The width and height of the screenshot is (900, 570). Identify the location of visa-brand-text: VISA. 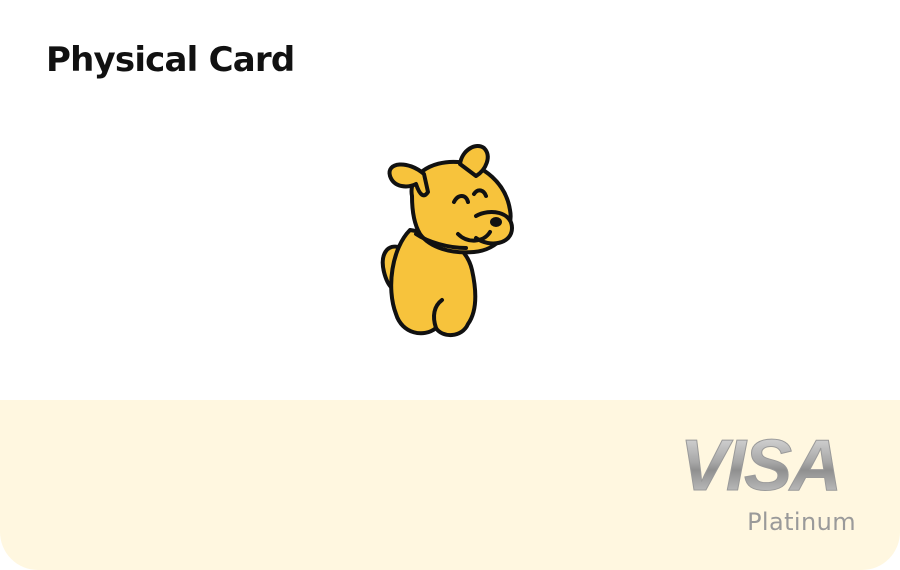
(760, 464).